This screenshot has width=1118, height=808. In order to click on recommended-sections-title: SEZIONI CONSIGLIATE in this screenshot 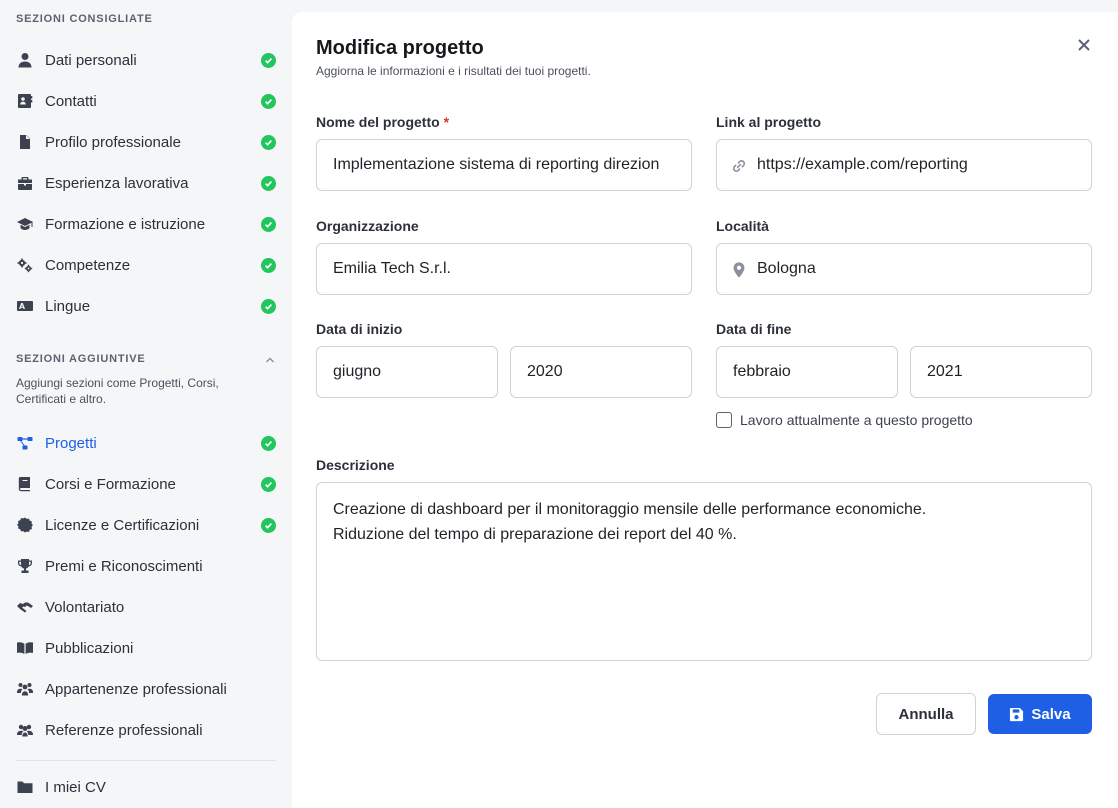, I will do `click(84, 19)`.